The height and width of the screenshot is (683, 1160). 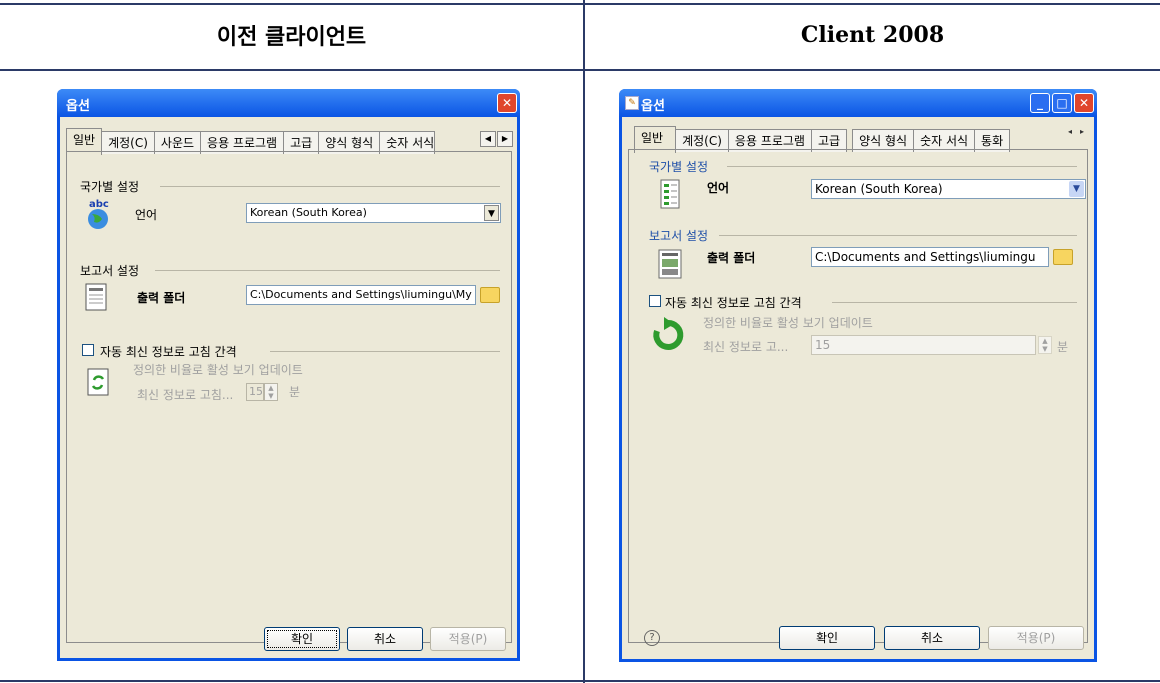 I want to click on new-auto-refresh-checkbox, so click(x=655, y=301).